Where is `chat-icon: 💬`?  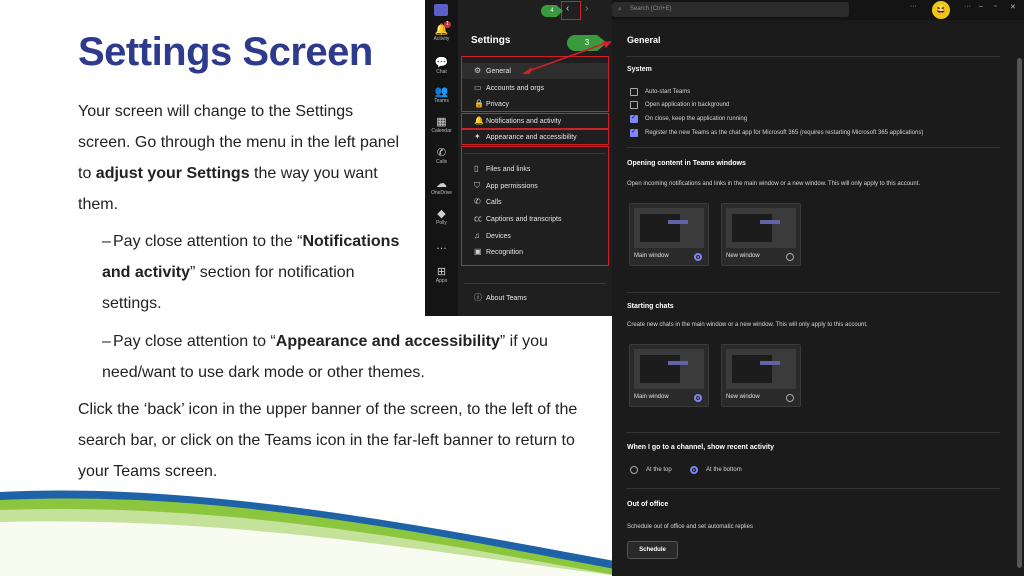
chat-icon: 💬 is located at coordinates (441, 63).